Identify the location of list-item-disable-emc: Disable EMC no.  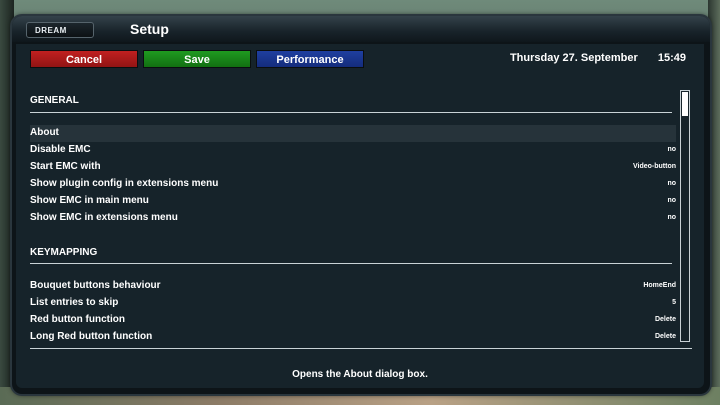
(353, 150).